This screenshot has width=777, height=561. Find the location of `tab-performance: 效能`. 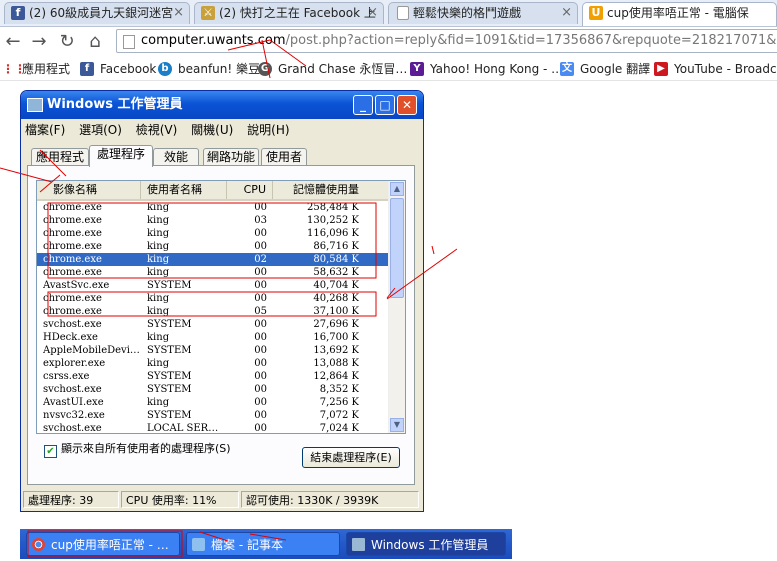

tab-performance: 效能 is located at coordinates (176, 157).